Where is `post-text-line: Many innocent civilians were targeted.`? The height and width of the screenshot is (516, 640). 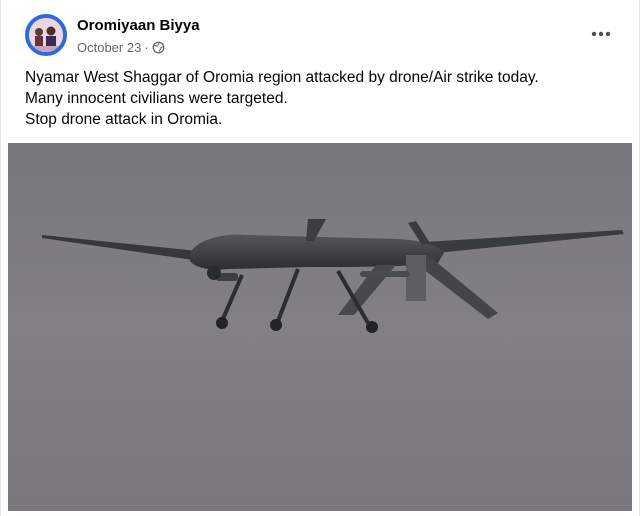
post-text-line: Many innocent civilians were targeted. is located at coordinates (156, 98).